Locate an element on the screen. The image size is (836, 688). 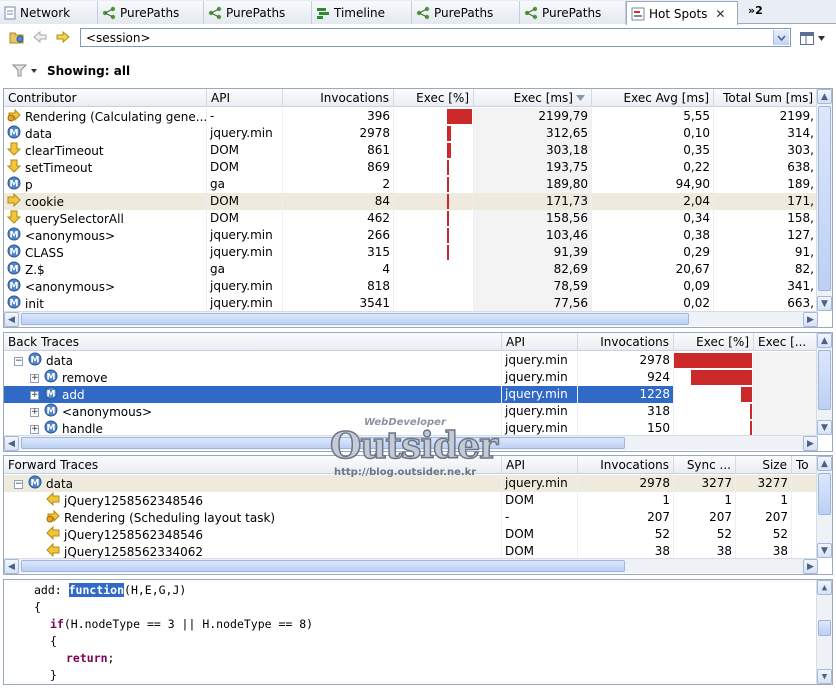
tab-hot-spots: Hot Spots ✕ is located at coordinates (682, 13).